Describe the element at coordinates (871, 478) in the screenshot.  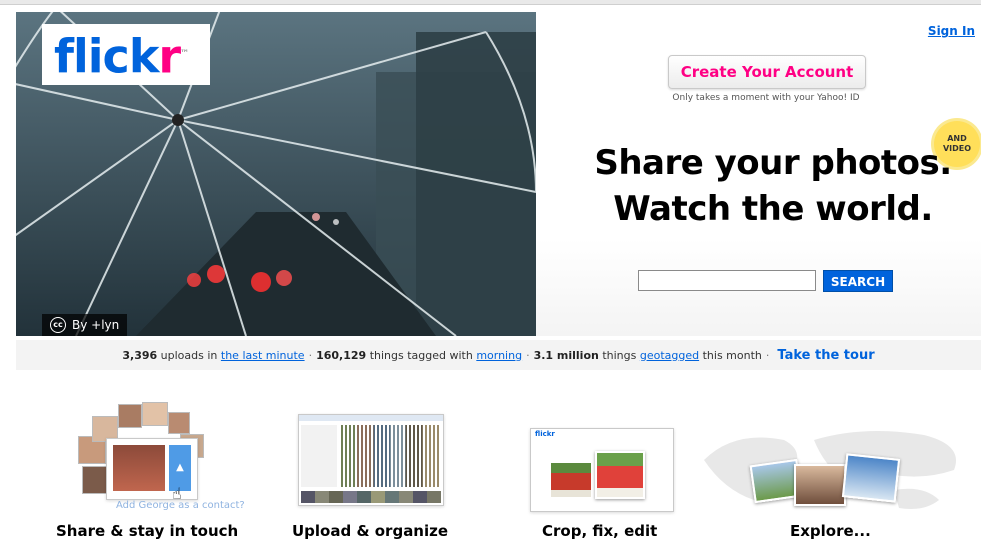
I see `explore-photo-statue` at that location.